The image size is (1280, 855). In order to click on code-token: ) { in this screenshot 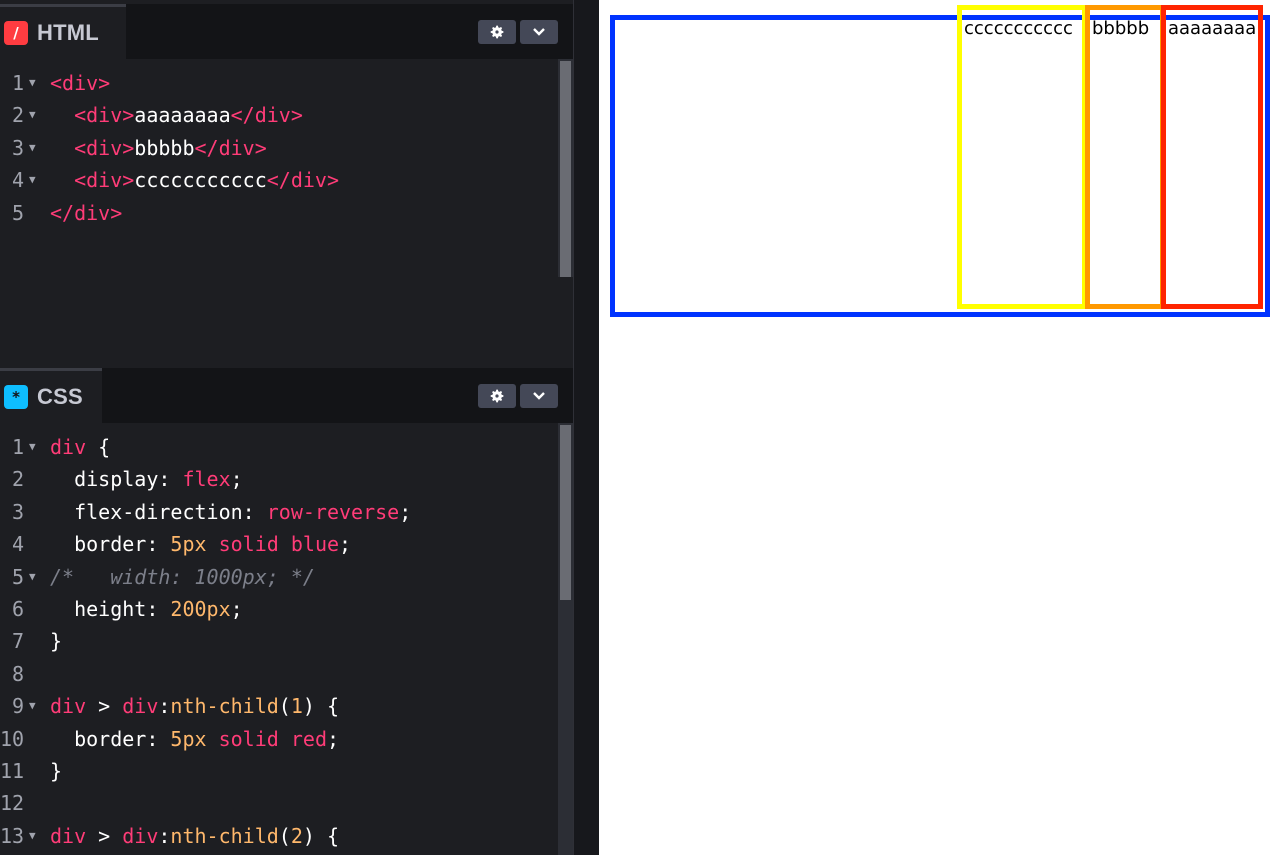, I will do `click(321, 706)`.